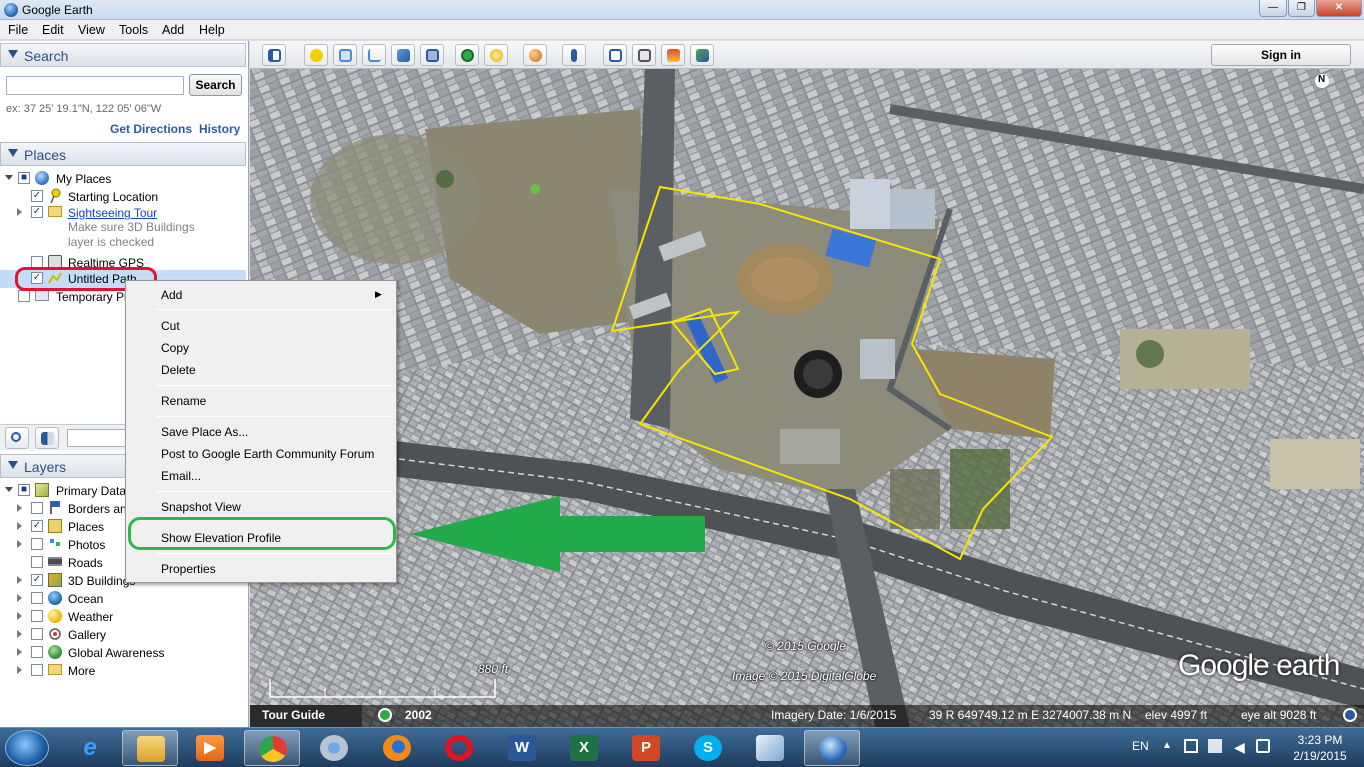 This screenshot has width=1364, height=767. What do you see at coordinates (210, 748) in the screenshot?
I see `taskbar-media-player: ▶` at bounding box center [210, 748].